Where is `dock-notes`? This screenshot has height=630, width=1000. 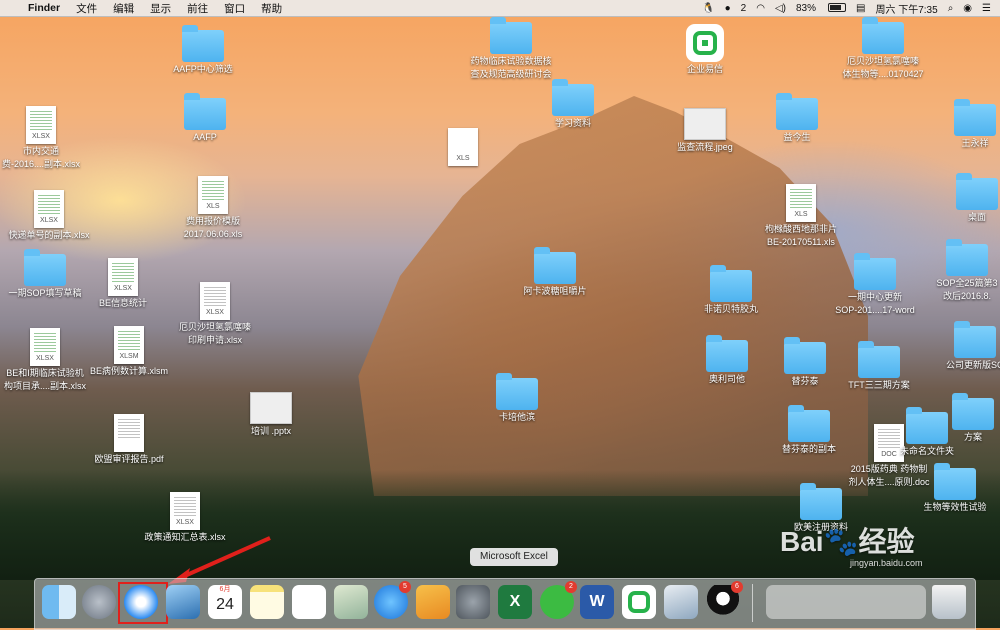 dock-notes is located at coordinates (267, 602).